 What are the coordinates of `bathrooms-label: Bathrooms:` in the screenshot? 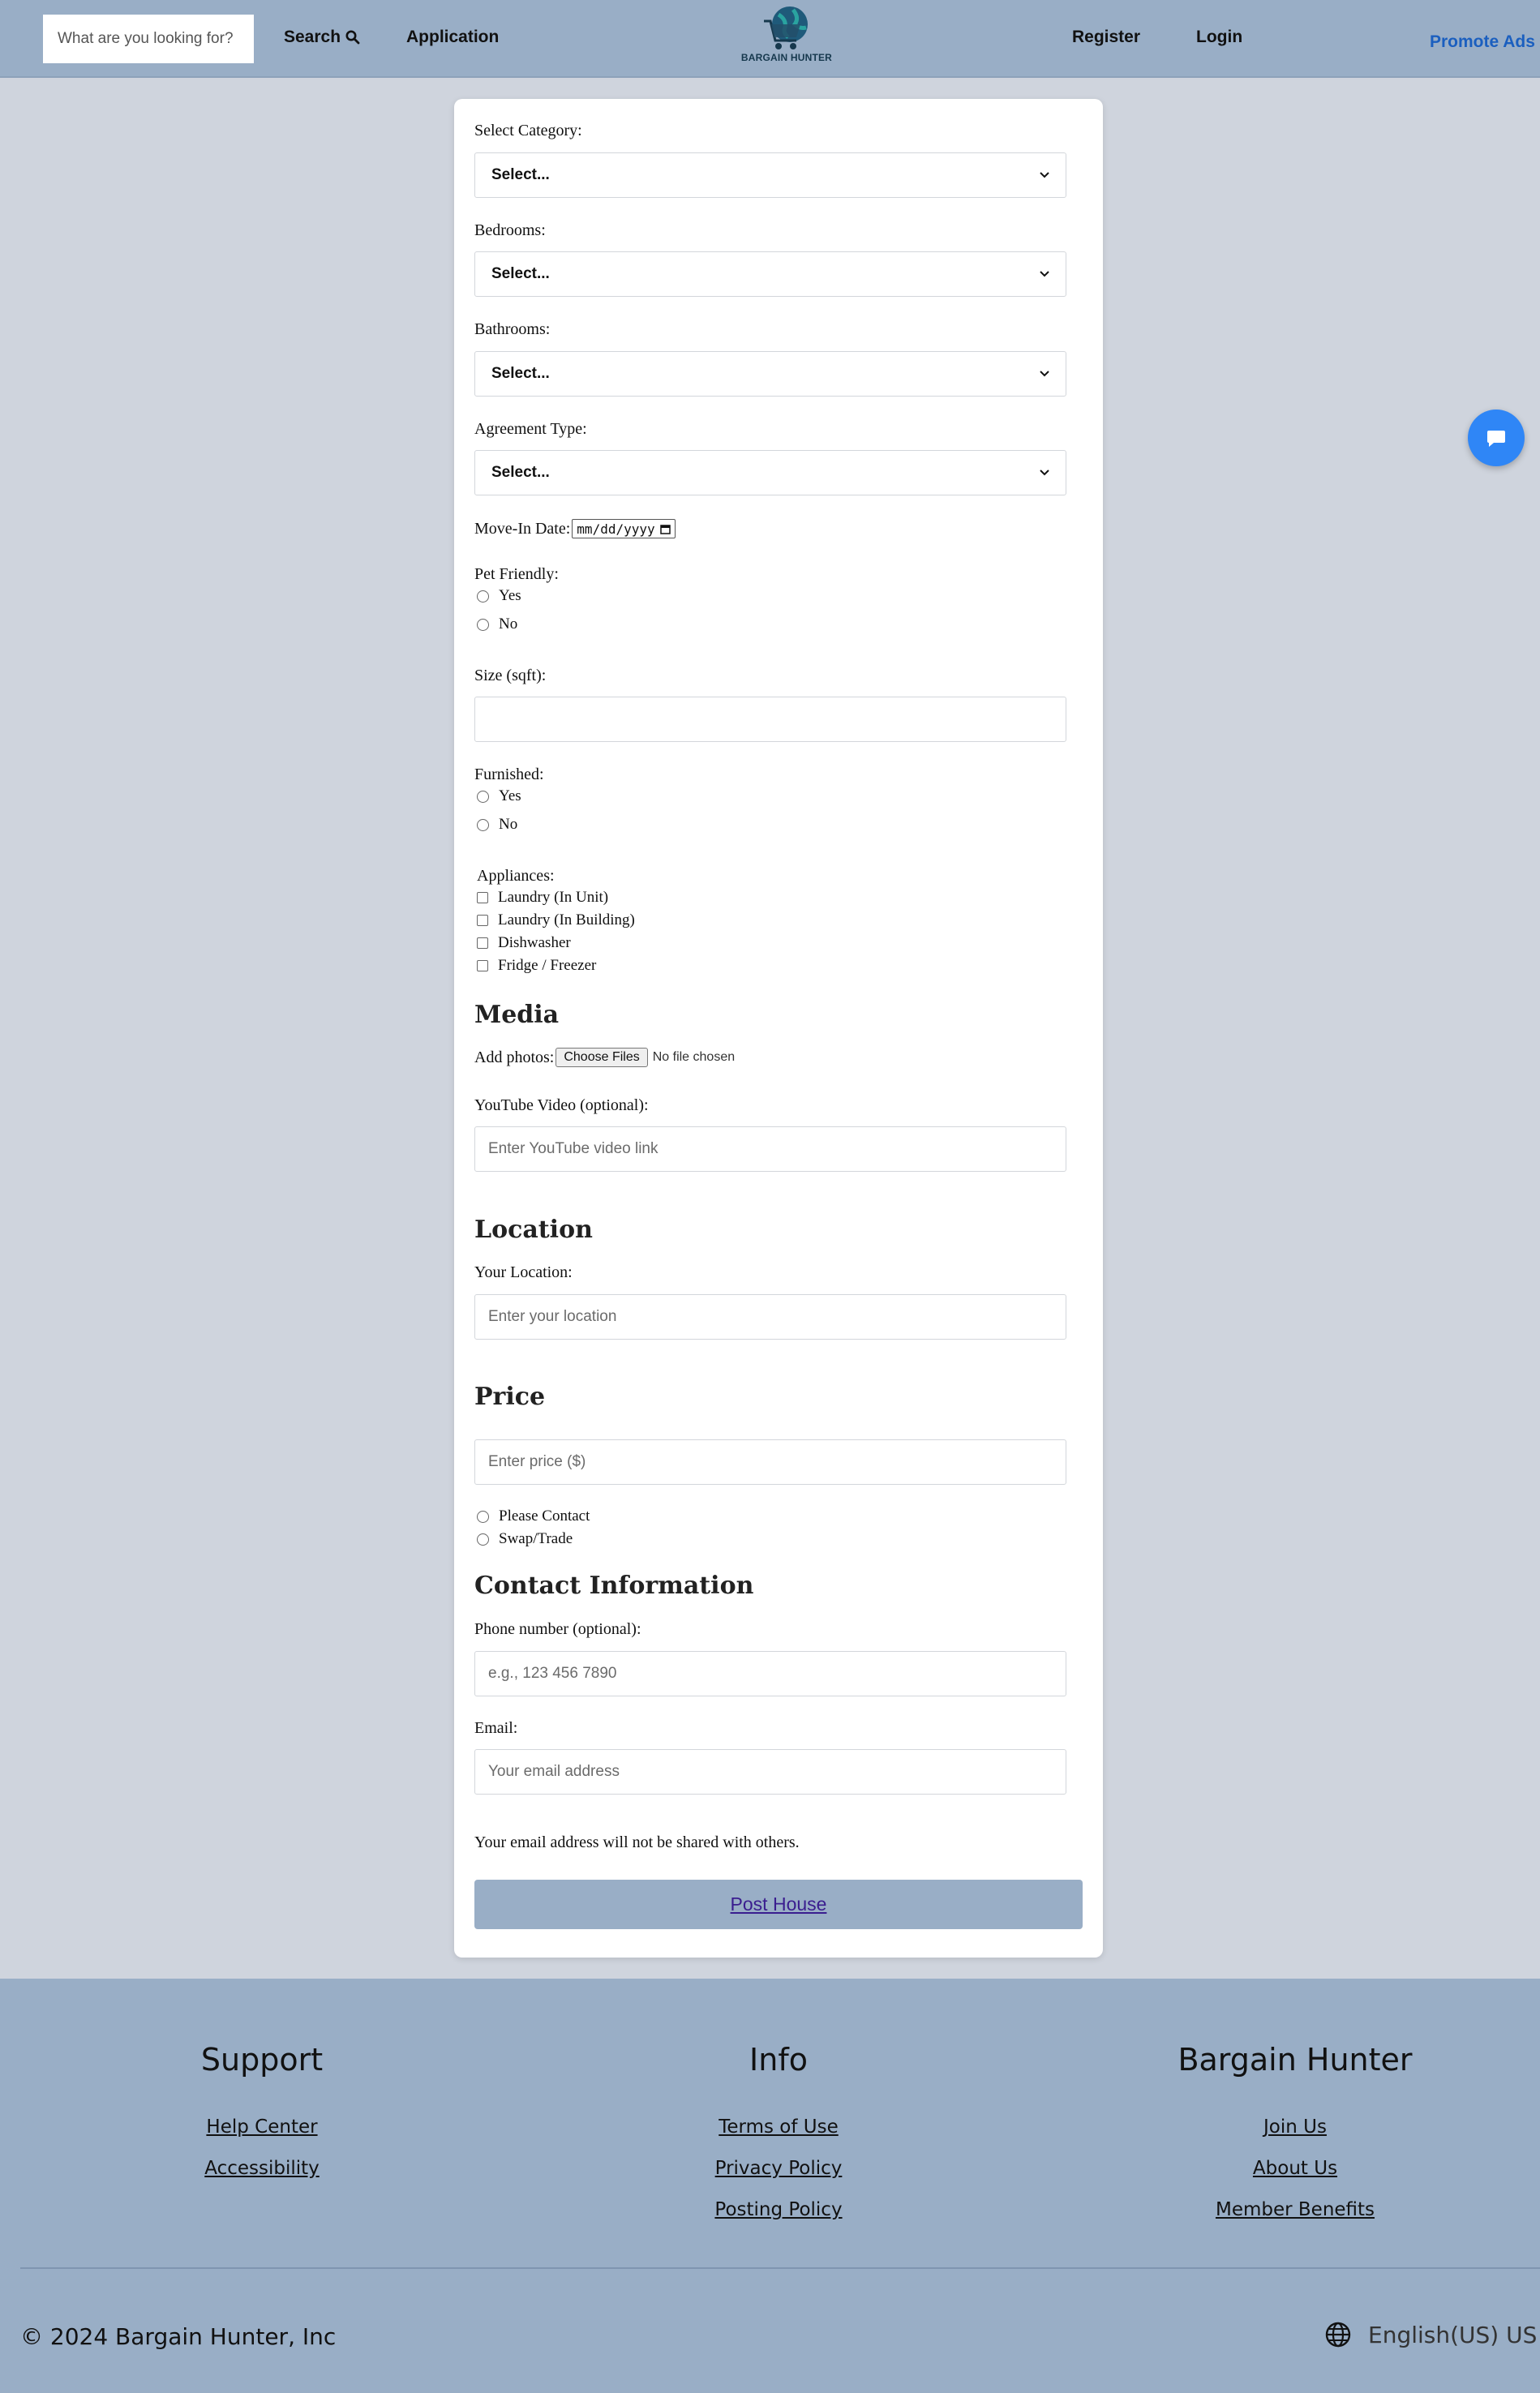 It's located at (512, 329).